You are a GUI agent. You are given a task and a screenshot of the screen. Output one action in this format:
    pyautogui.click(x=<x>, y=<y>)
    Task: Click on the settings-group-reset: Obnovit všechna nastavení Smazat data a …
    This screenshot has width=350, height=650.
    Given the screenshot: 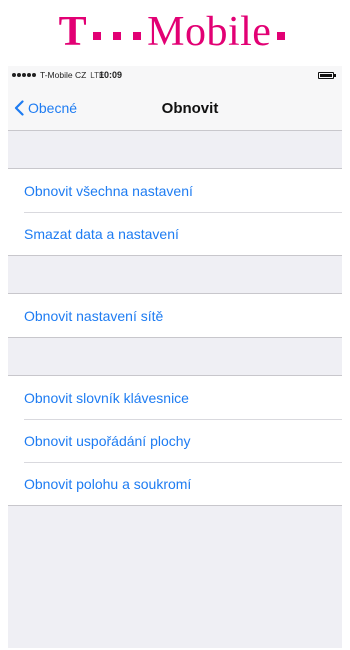 What is the action you would take?
    pyautogui.click(x=175, y=212)
    